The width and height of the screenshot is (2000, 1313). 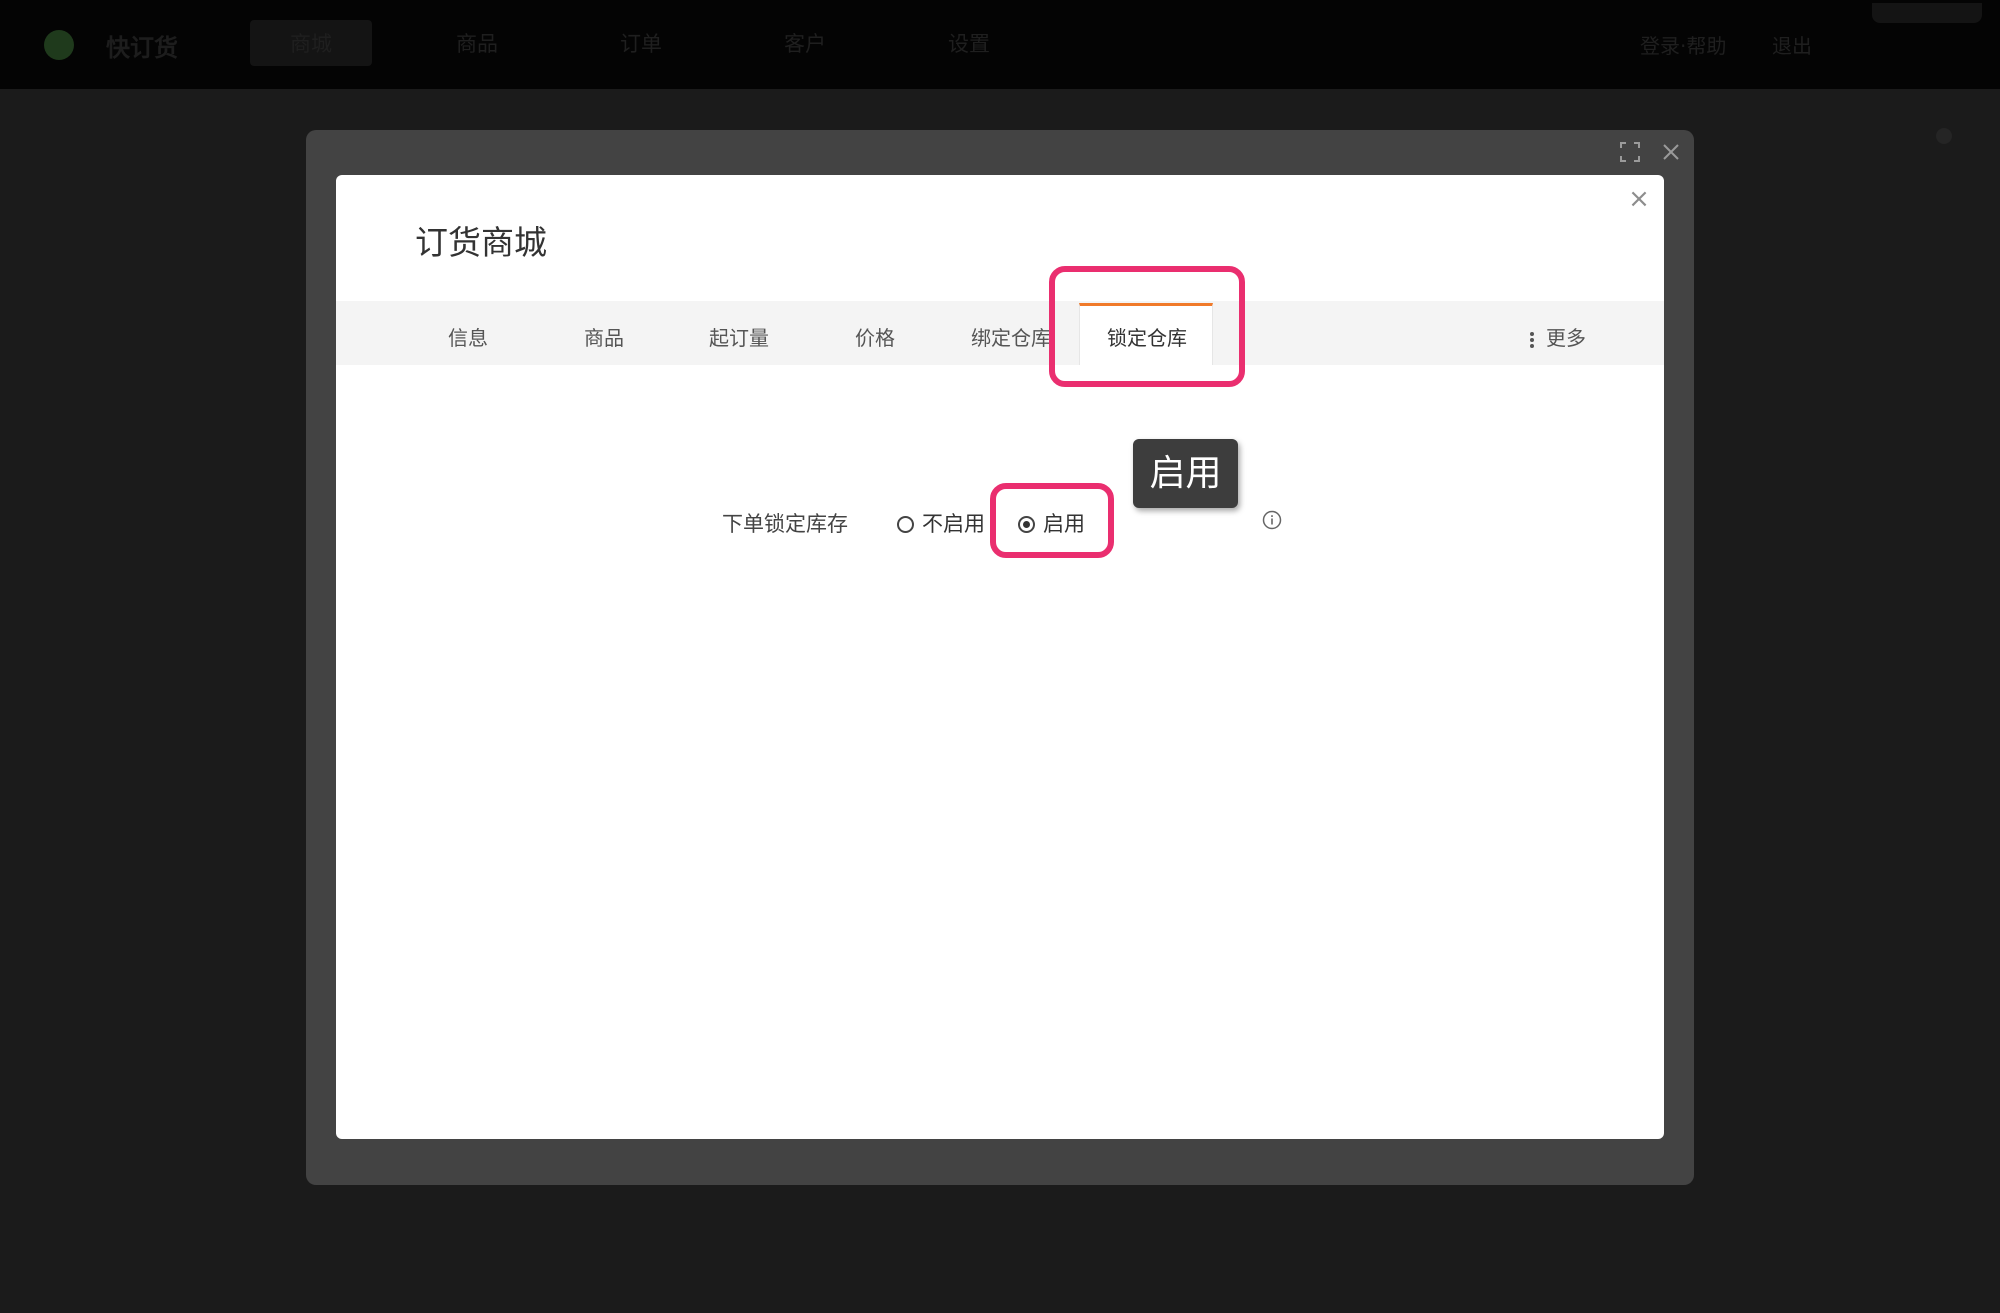 I want to click on tooltip: 启用, so click(x=1185, y=473).